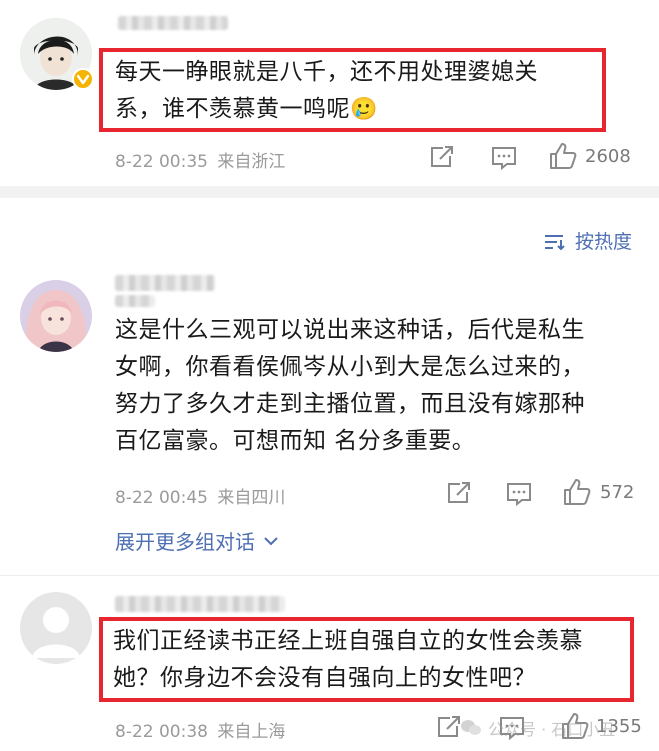 The height and width of the screenshot is (751, 659). I want to click on comment-text-line: 努力了多久才走到主播位置，而且没有嫁那种, so click(350, 404).